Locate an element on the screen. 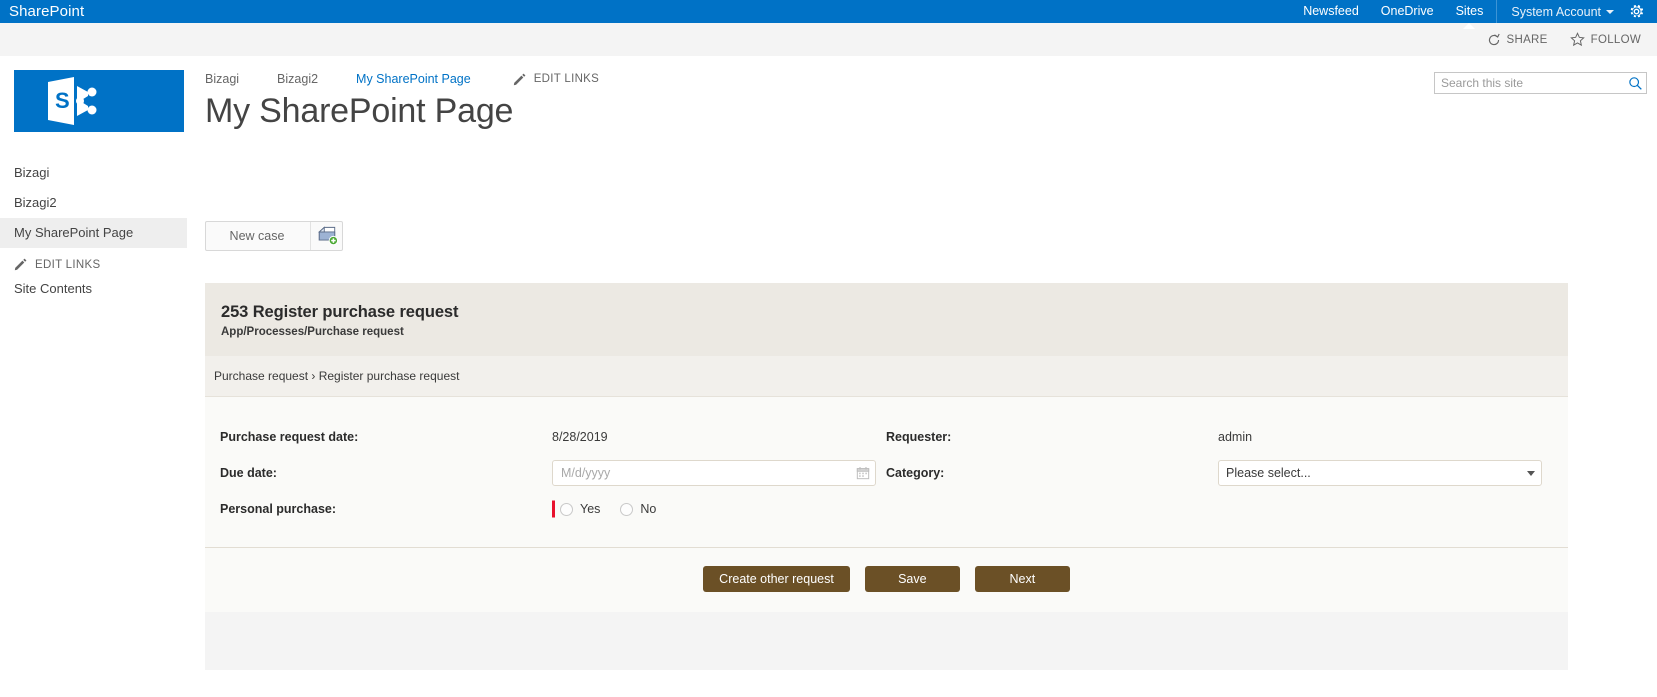  share-button: SHARE is located at coordinates (1517, 40).